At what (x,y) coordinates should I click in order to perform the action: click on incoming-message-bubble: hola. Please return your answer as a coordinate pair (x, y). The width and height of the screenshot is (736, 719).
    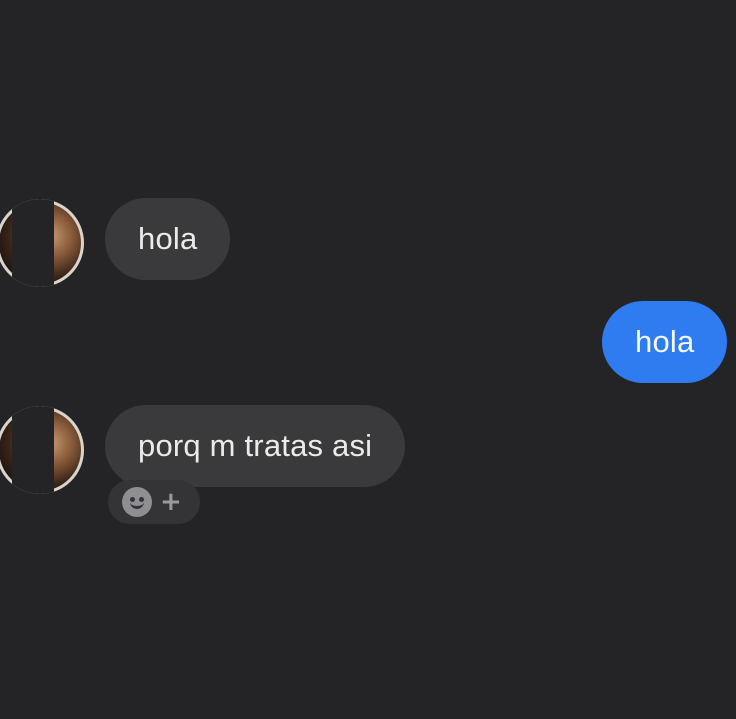
    Looking at the image, I should click on (168, 239).